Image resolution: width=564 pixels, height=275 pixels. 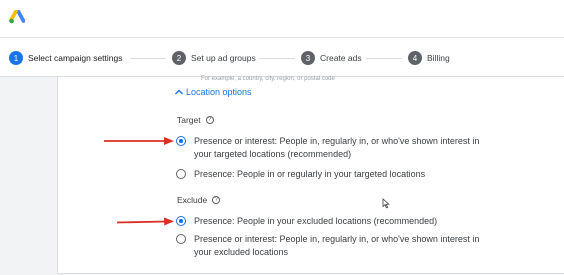 What do you see at coordinates (16, 58) in the screenshot?
I see `step-number: 1` at bounding box center [16, 58].